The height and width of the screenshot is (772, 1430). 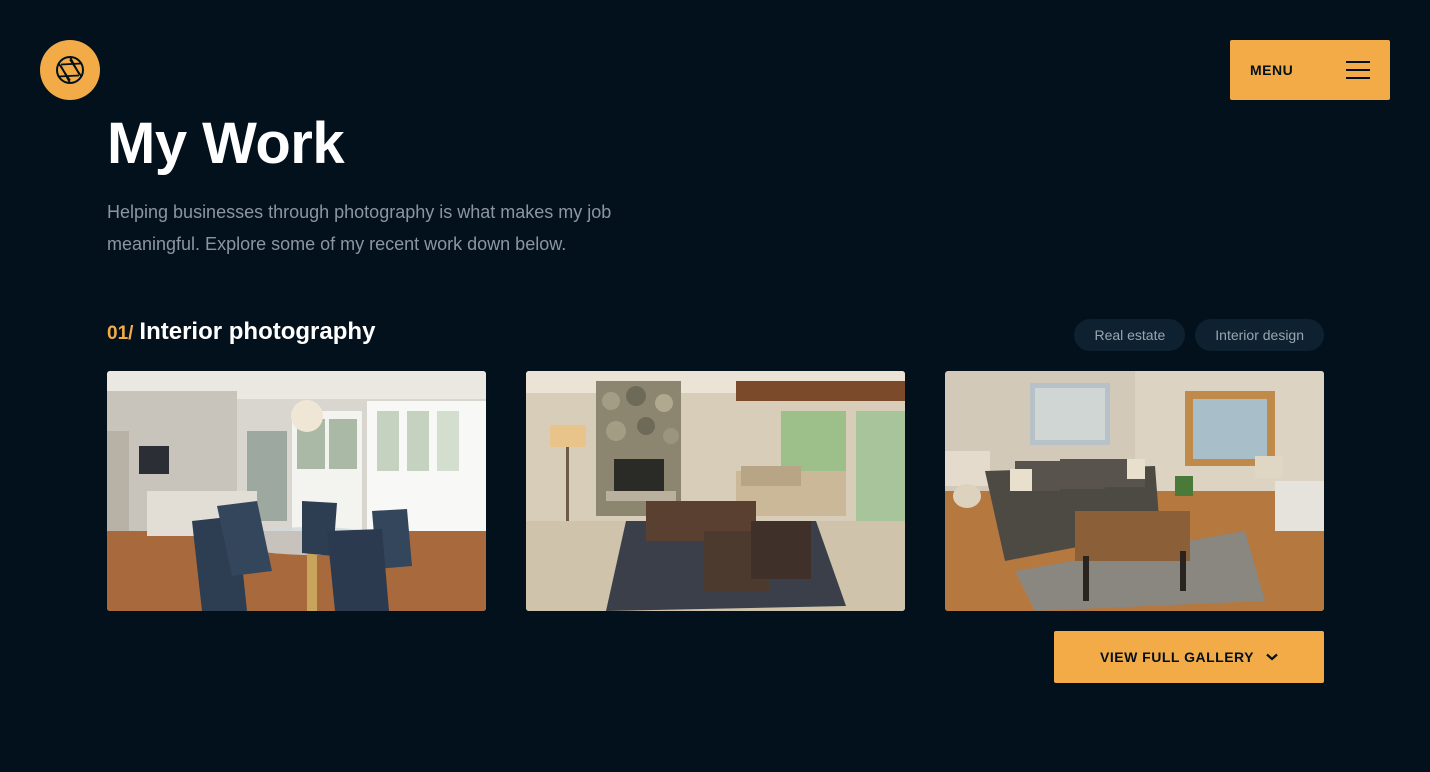 I want to click on tag-interior-design: Interior design, so click(x=1259, y=335).